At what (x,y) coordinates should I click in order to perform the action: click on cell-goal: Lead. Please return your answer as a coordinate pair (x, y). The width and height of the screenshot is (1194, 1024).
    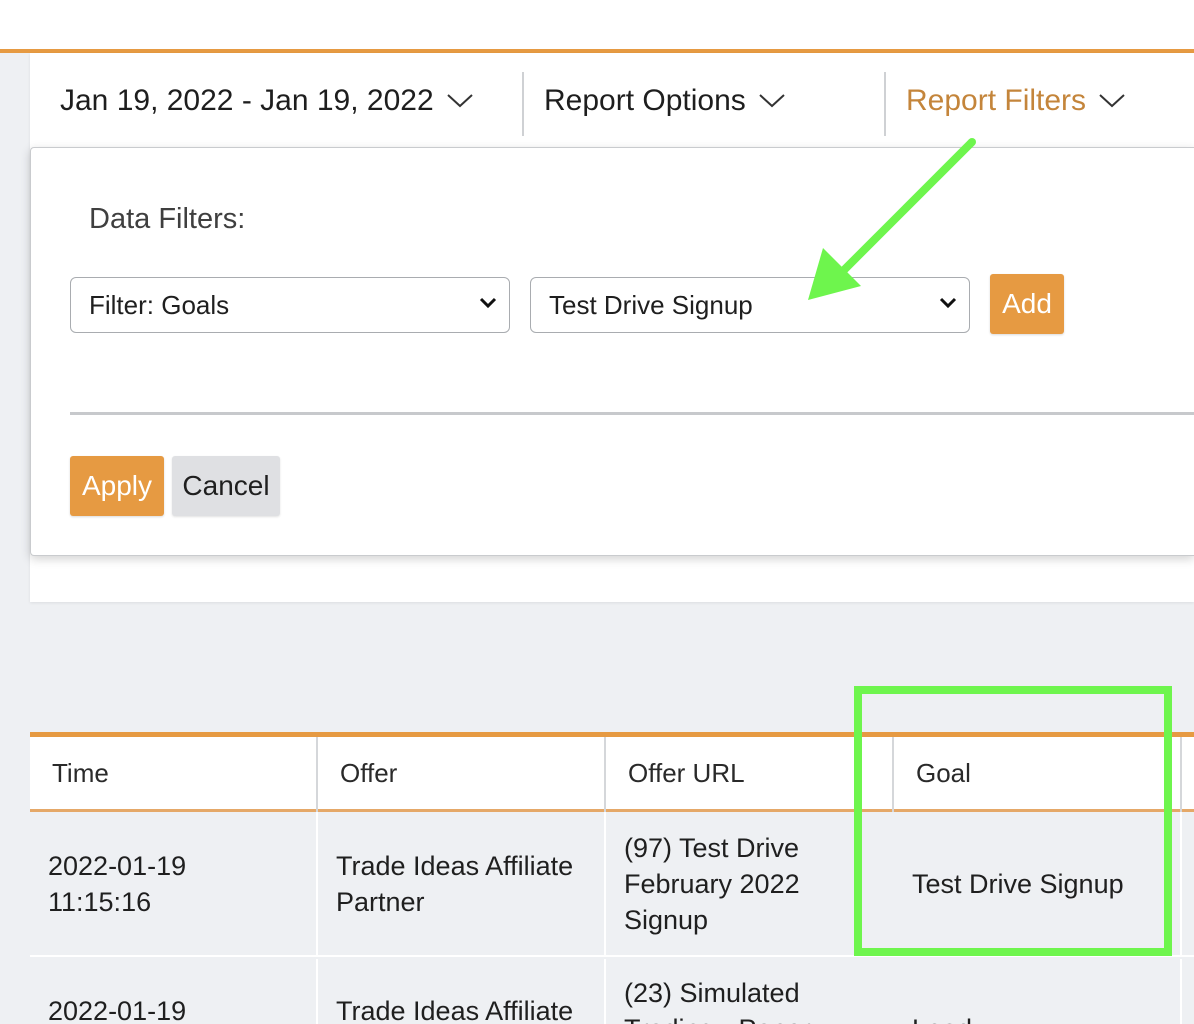
    Looking at the image, I should click on (942, 1017).